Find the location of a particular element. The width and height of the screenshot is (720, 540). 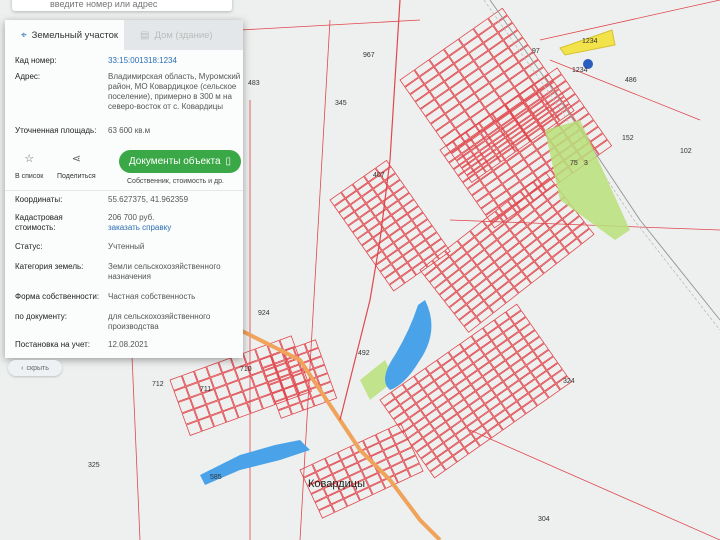

map-label: 75 is located at coordinates (574, 163).